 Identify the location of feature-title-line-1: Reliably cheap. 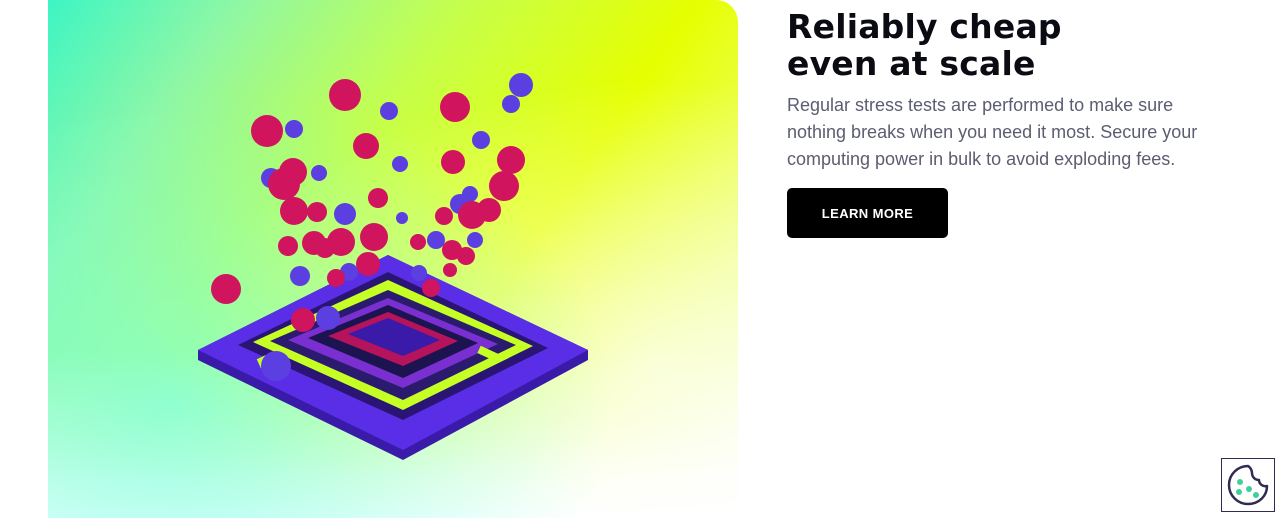
(924, 26).